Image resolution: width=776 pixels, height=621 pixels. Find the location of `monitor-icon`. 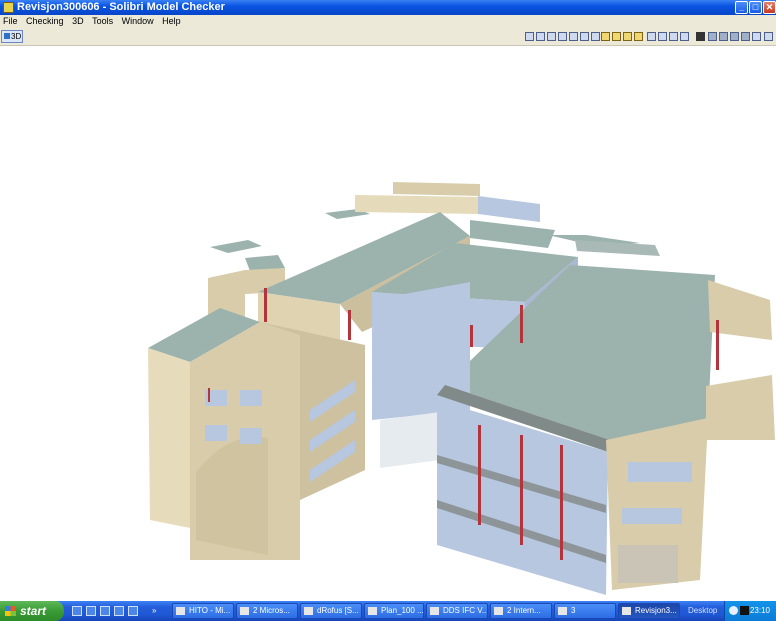

monitor-icon is located at coordinates (744, 610).